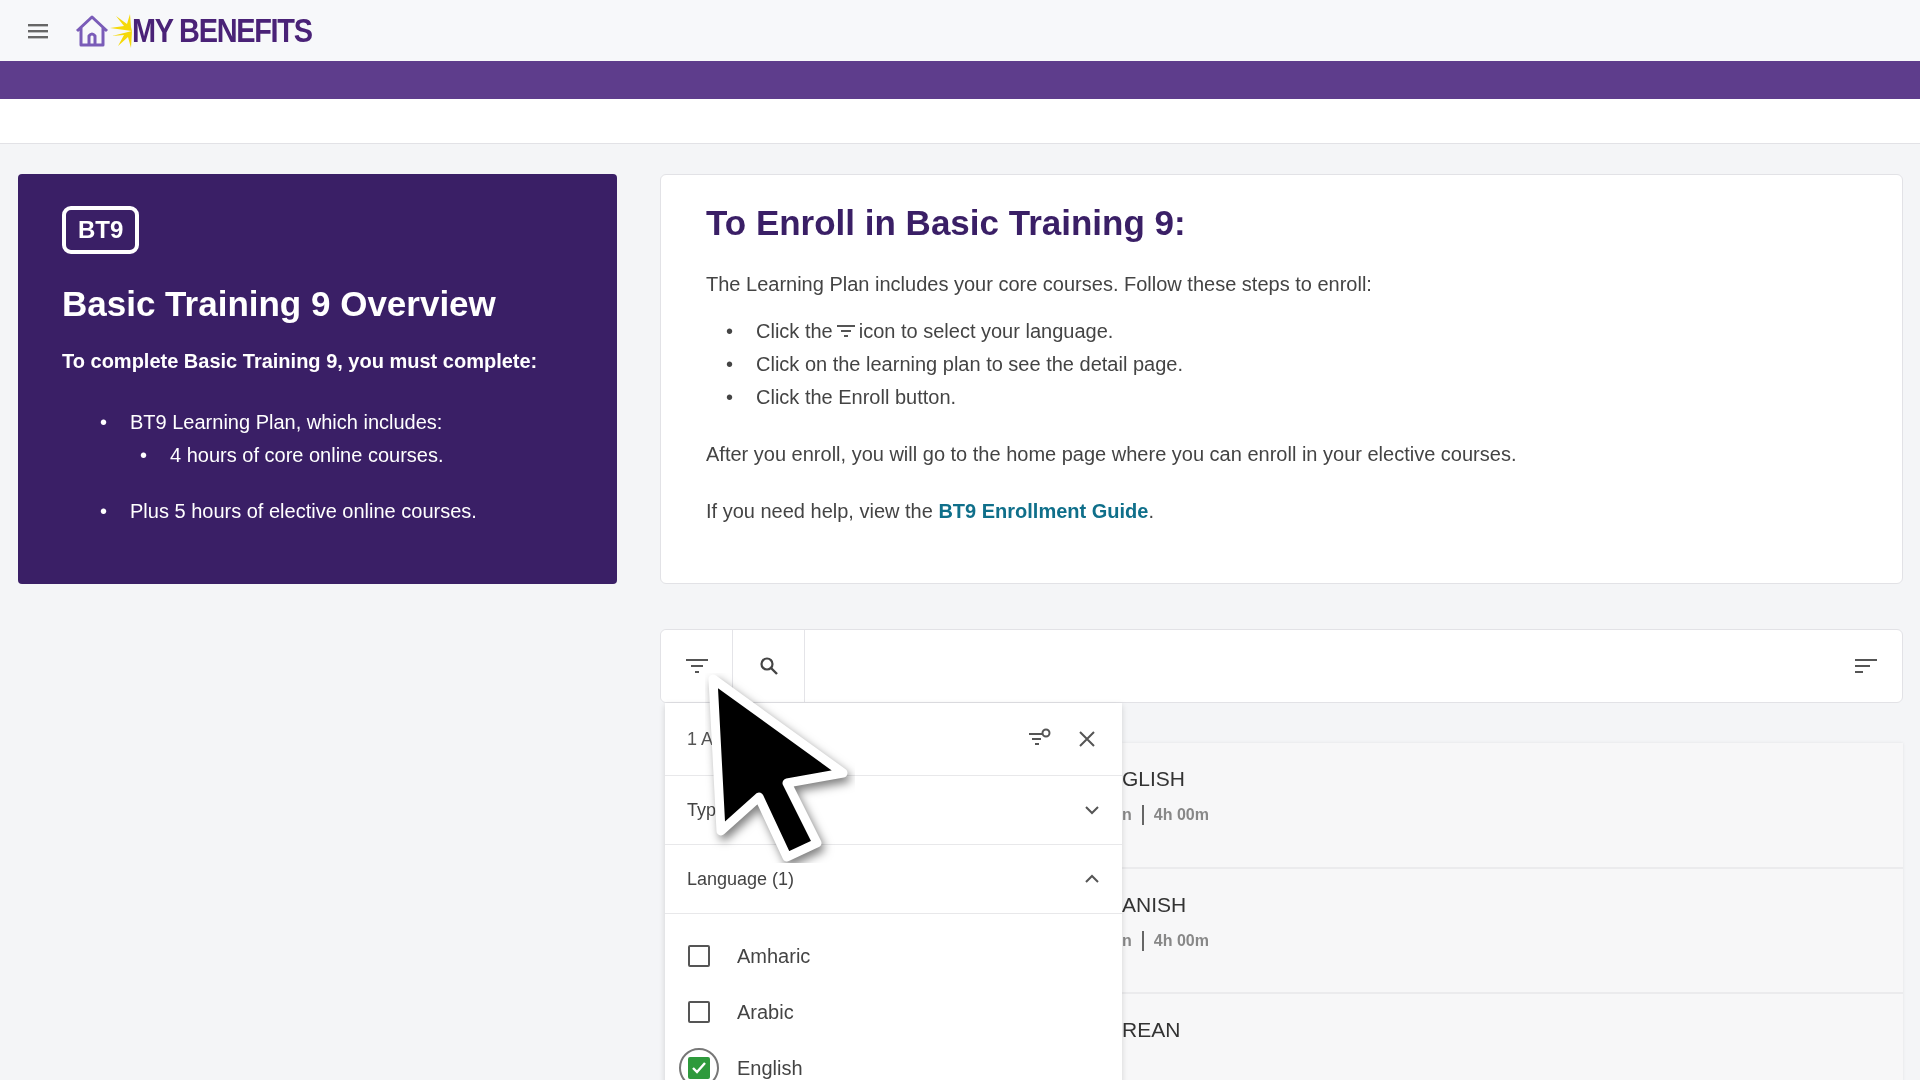  Describe the element at coordinates (92, 30) in the screenshot. I see `house-icon` at that location.